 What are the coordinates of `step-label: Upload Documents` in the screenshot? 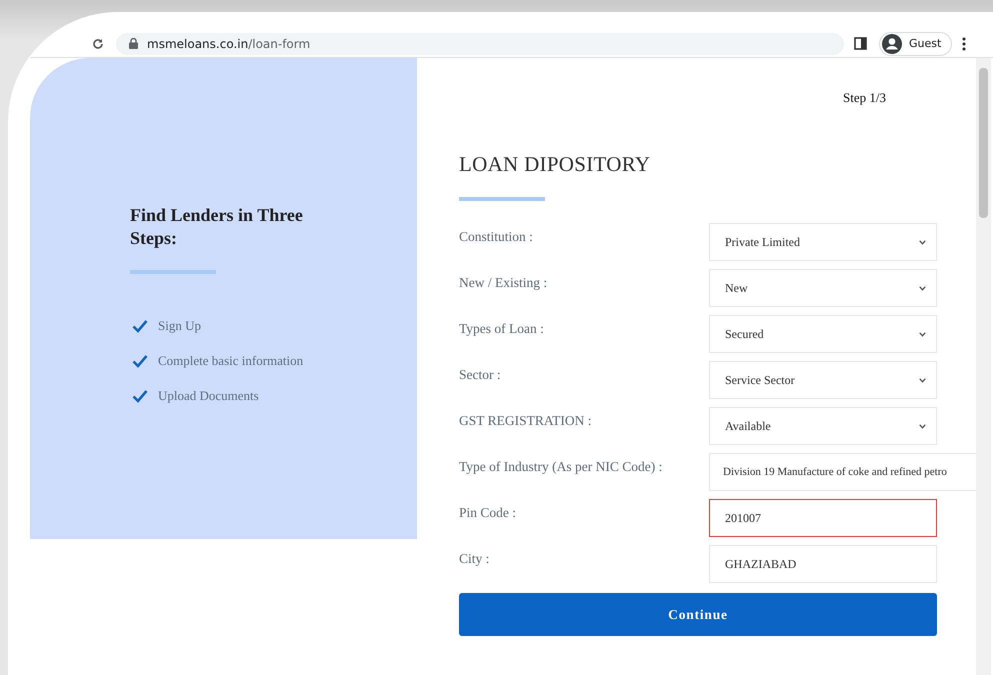 It's located at (208, 396).